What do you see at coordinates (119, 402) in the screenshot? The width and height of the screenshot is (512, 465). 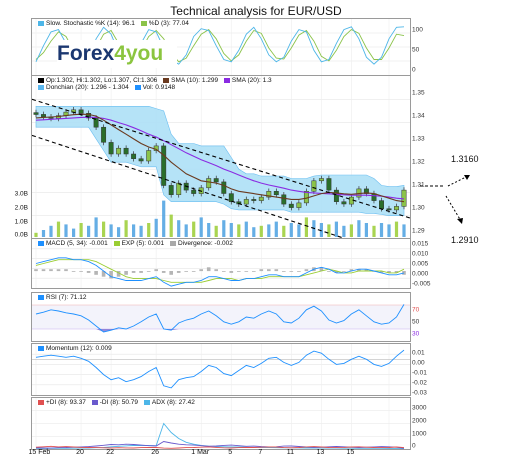 I see `minus-di-label: -DI (8): 50.79` at bounding box center [119, 402].